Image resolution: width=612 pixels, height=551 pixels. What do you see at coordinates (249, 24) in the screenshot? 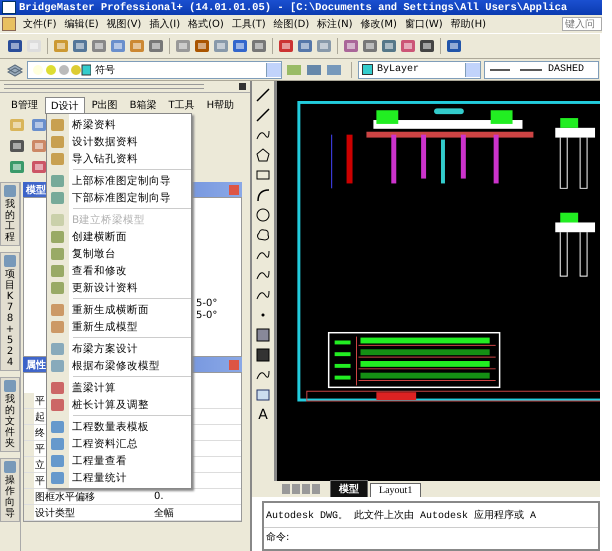
I see `menu-item: 工具(T)` at bounding box center [249, 24].